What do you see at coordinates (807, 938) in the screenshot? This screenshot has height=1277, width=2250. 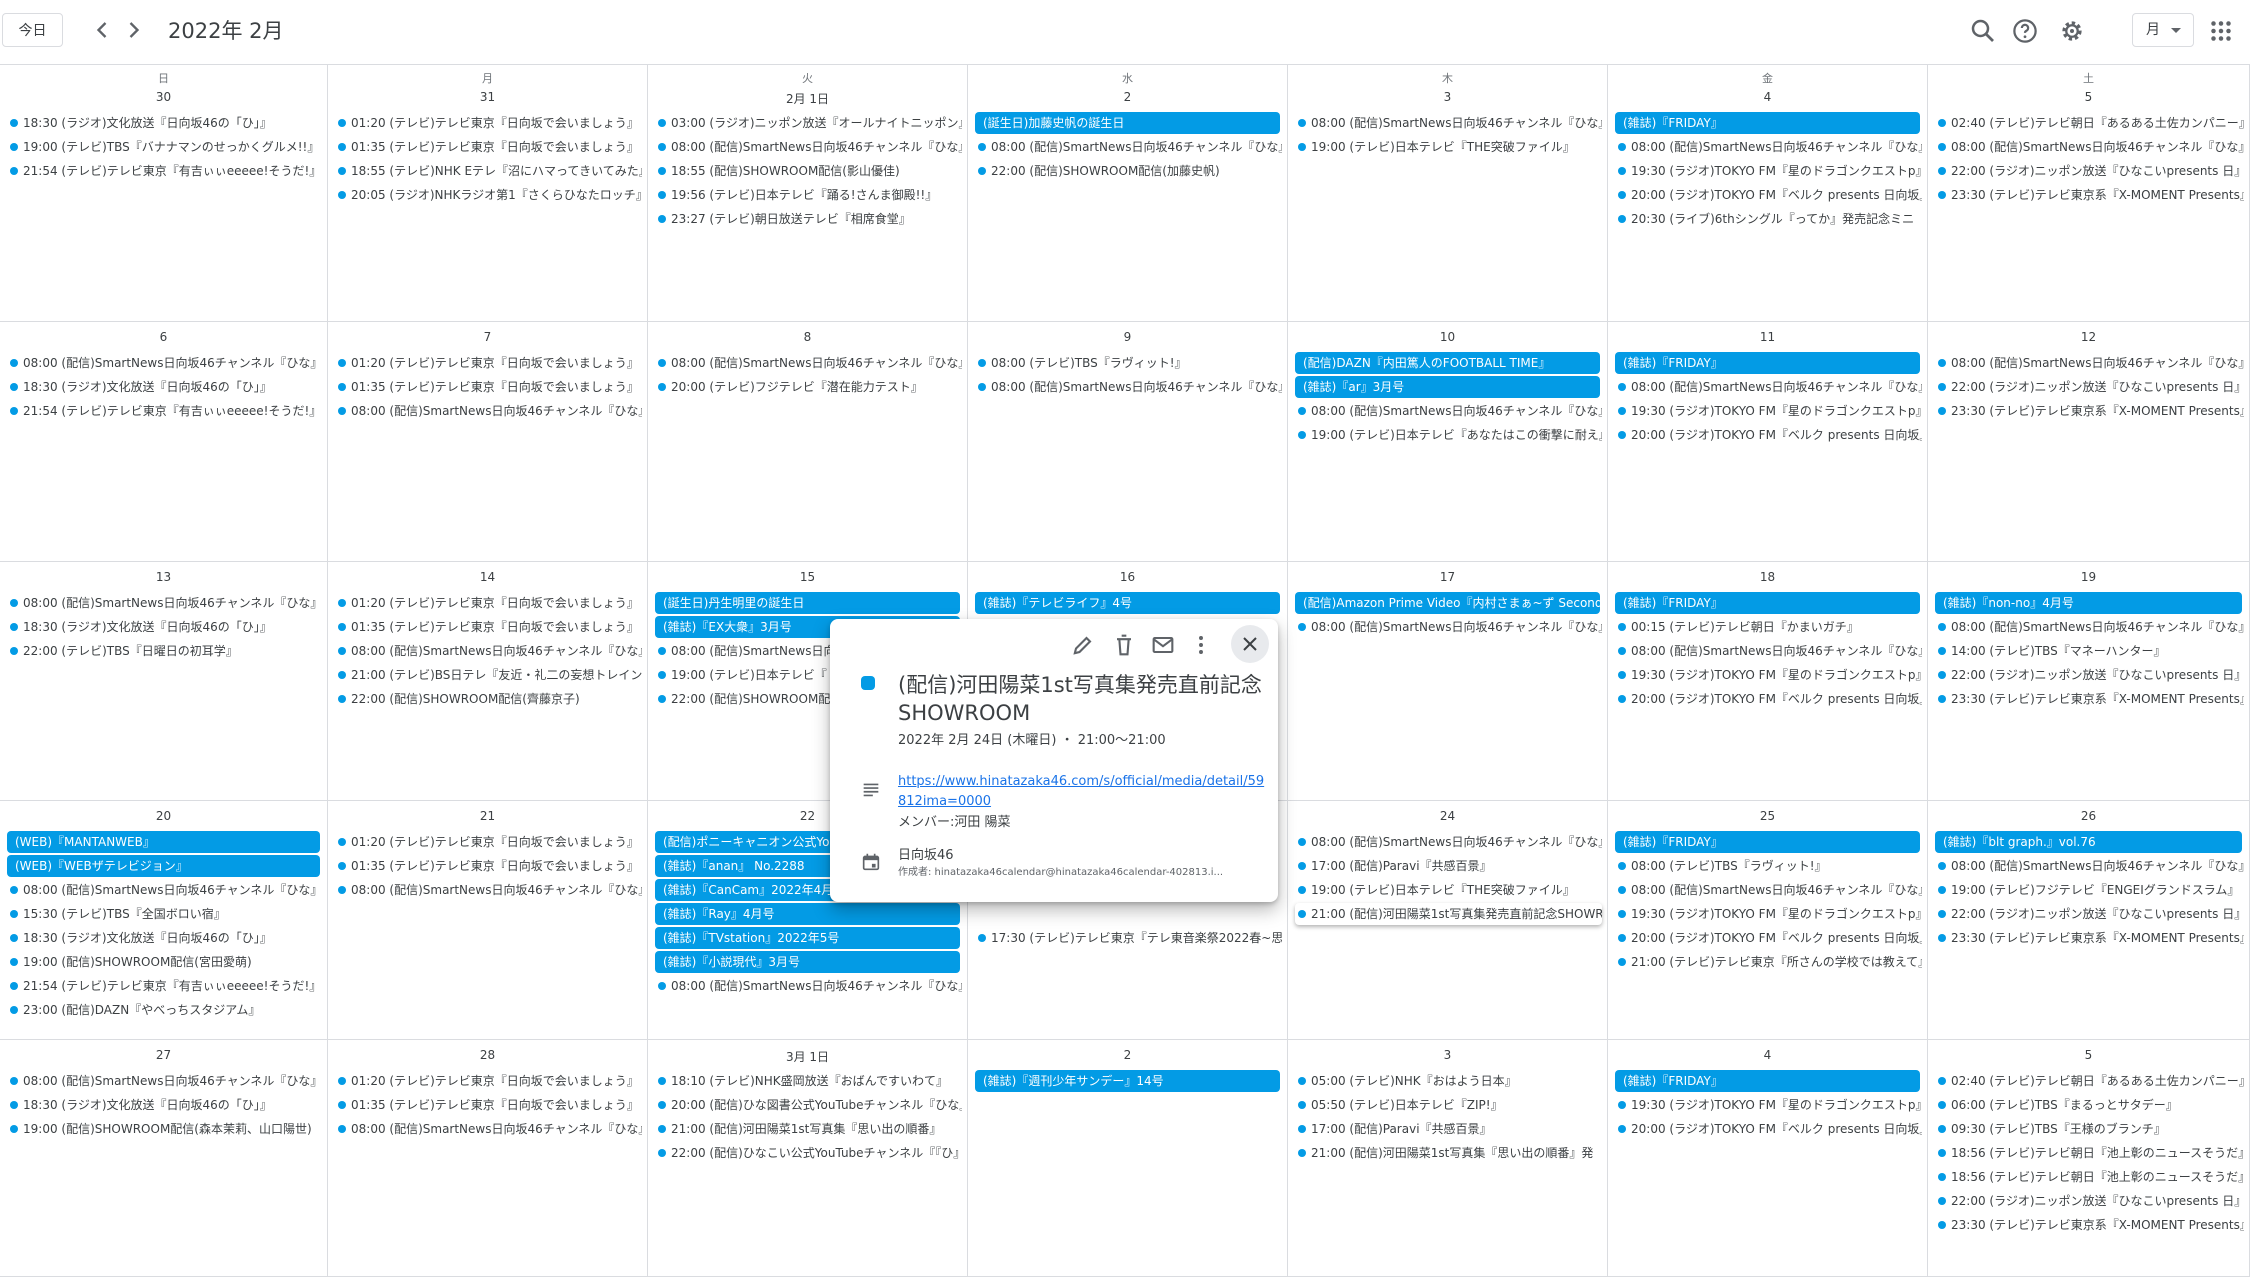 I see `all-day-event-chip: (雑誌)『TVstation』2022年5号` at bounding box center [807, 938].